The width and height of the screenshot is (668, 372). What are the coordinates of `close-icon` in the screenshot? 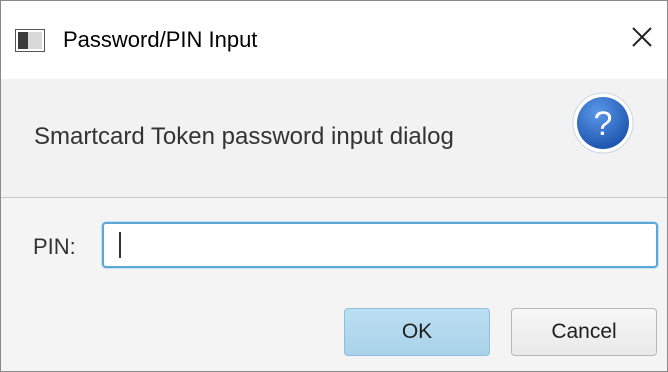 It's located at (642, 39).